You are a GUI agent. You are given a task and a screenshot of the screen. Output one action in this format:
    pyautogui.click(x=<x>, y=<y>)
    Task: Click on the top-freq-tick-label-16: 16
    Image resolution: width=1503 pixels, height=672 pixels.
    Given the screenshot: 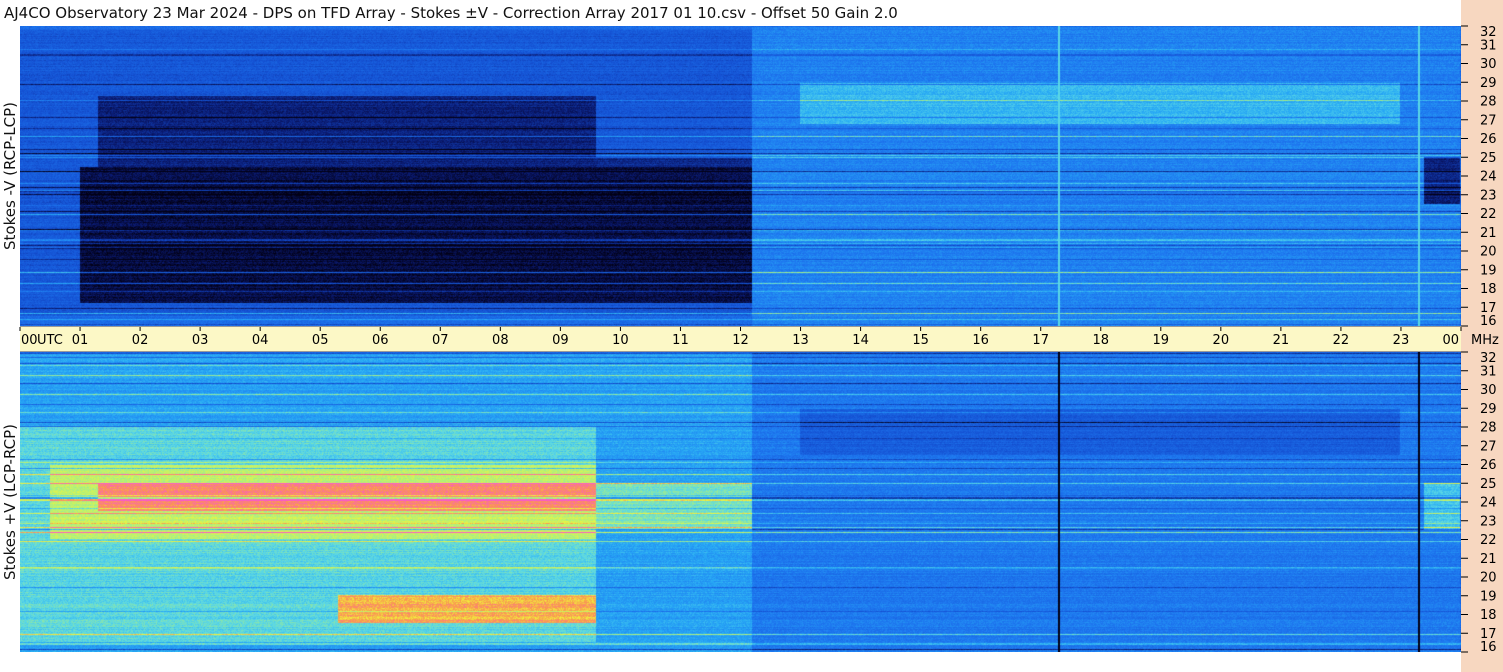 What is the action you would take?
    pyautogui.click(x=1488, y=321)
    